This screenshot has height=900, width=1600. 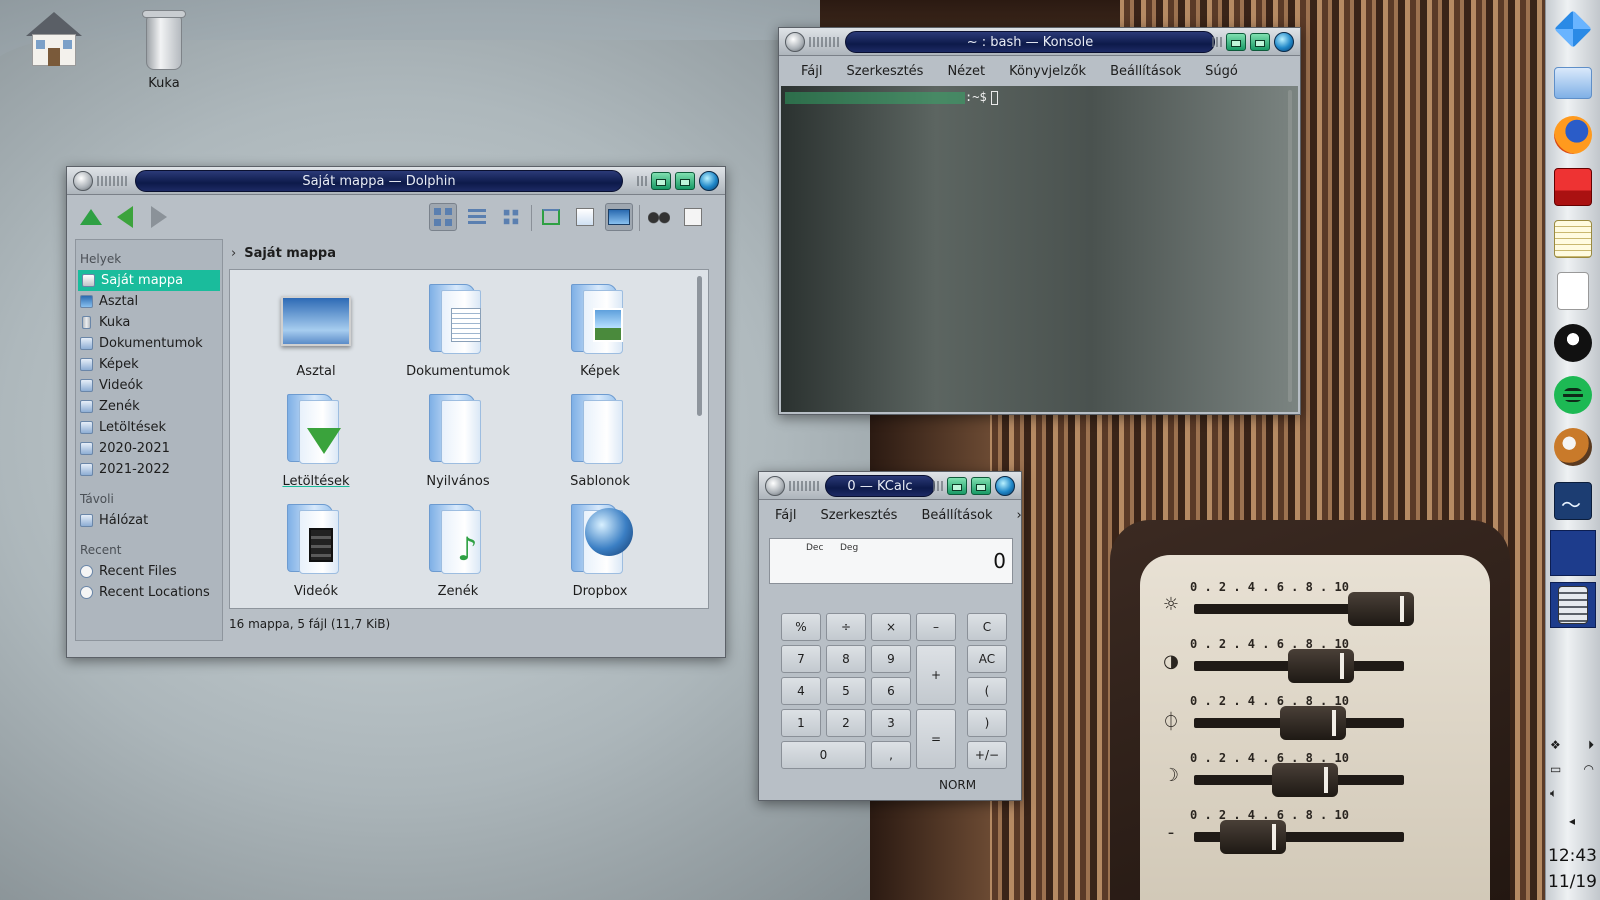 I want to click on file-item-documents: Dokumentumok, so click(x=458, y=329).